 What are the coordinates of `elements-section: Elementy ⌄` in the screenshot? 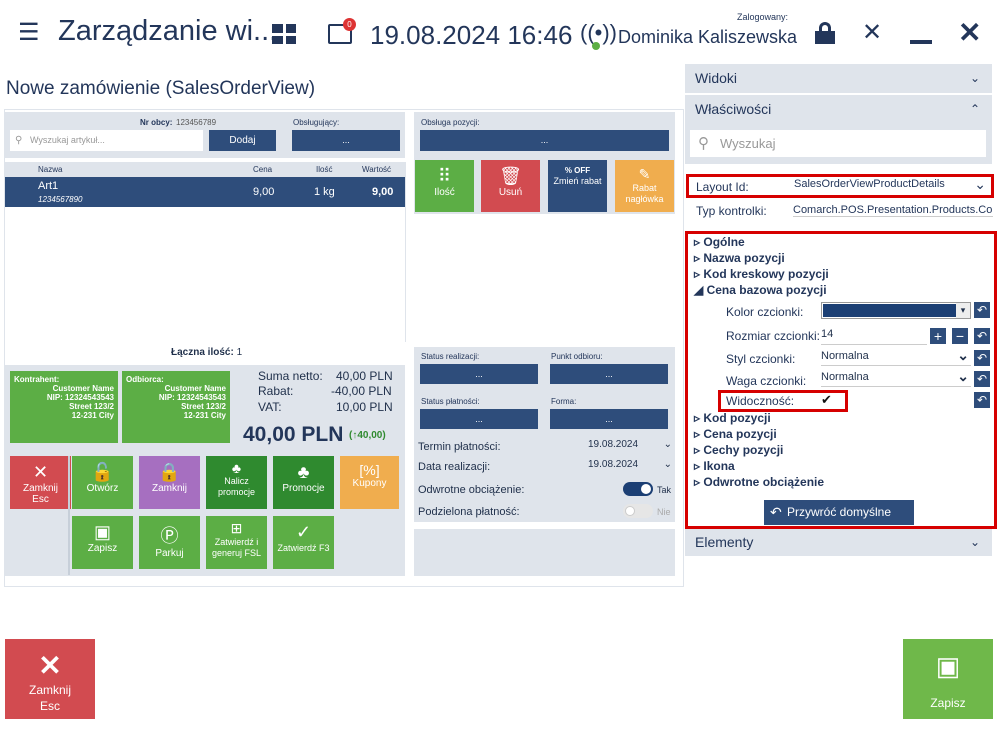 It's located at (838, 542).